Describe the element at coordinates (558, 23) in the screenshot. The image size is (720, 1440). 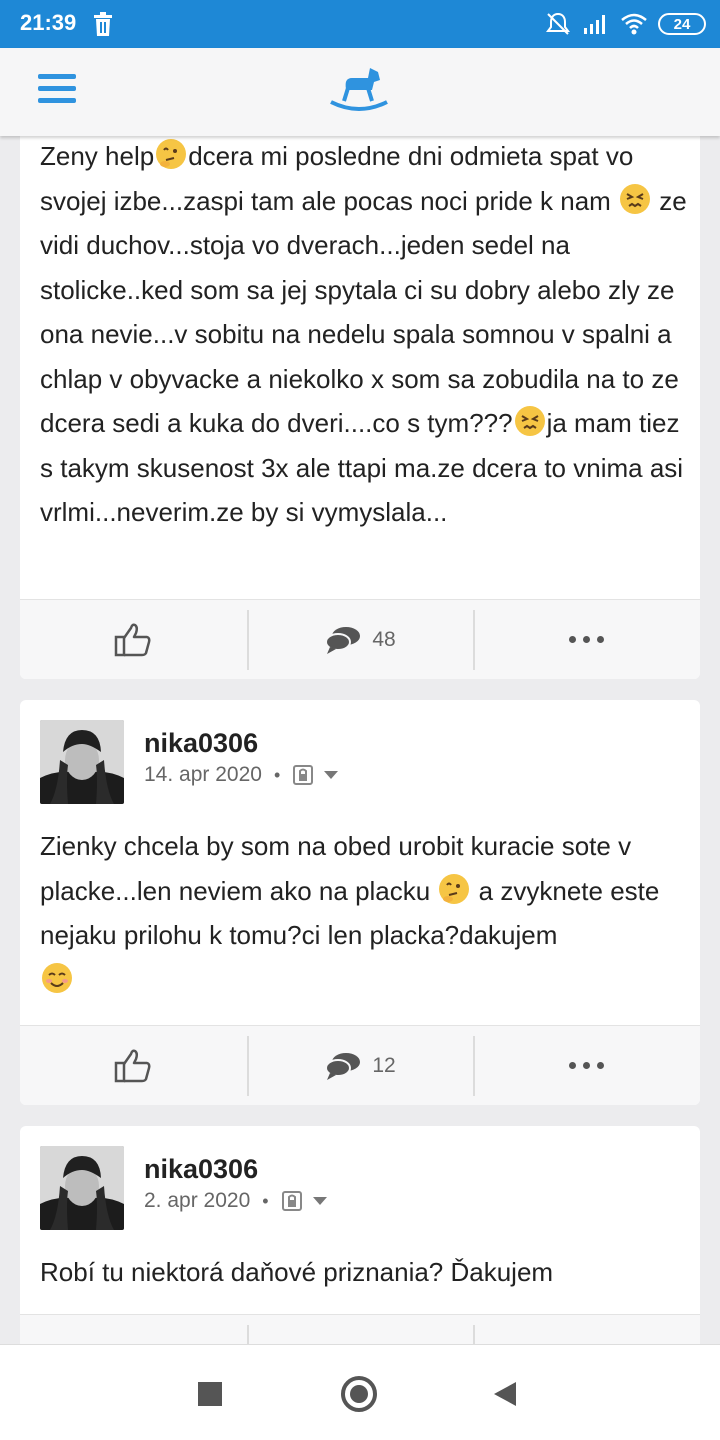
I see `bell-muted-icon` at that location.